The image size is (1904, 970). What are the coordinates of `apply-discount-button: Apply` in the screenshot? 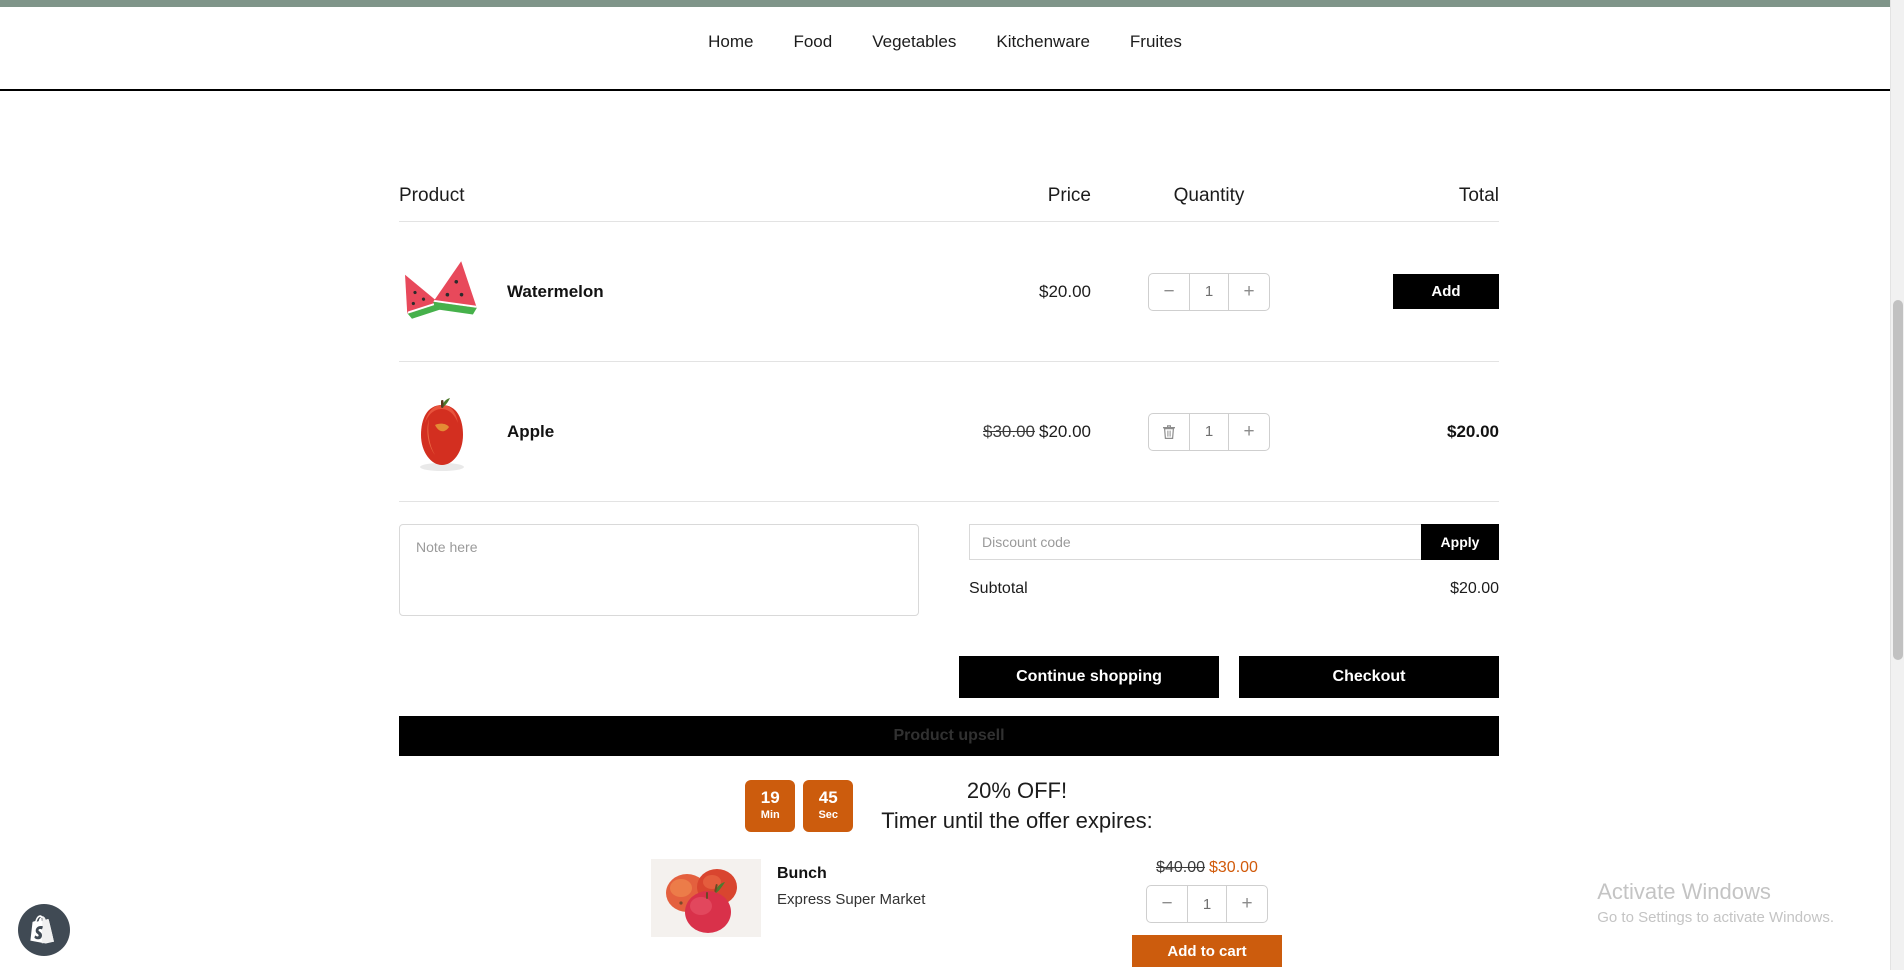 It's located at (1460, 542).